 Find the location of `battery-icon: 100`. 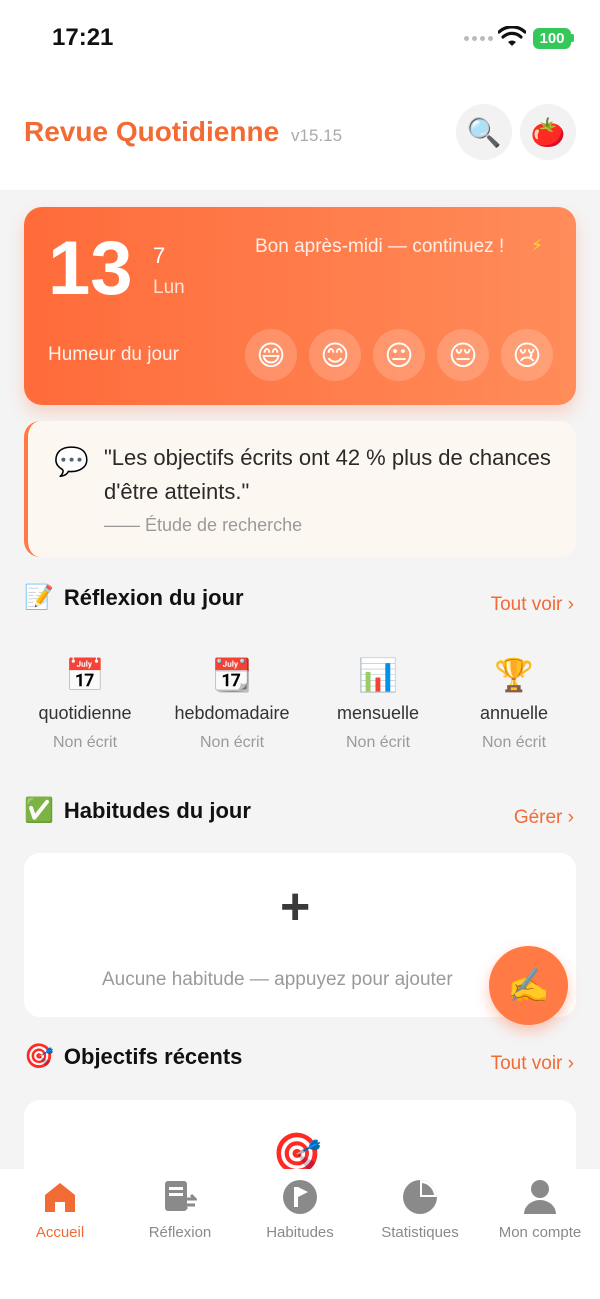

battery-icon: 100 is located at coordinates (552, 38).